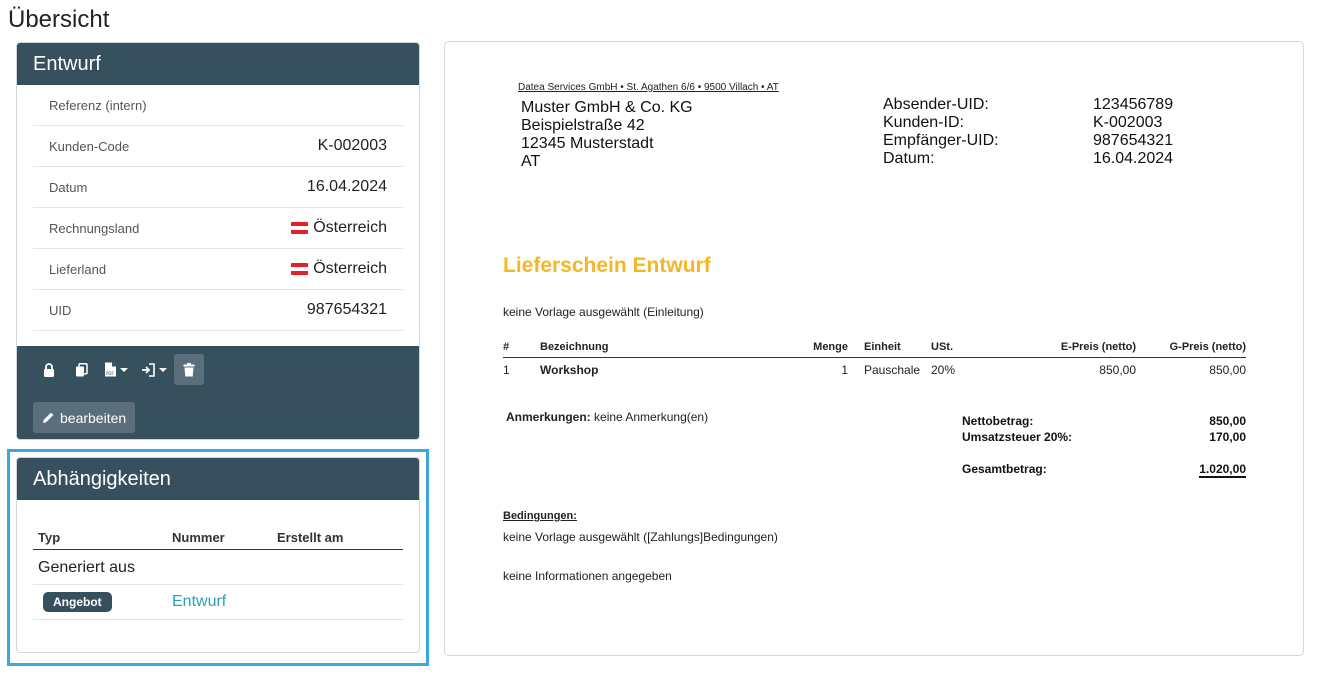 The width and height of the screenshot is (1322, 678). What do you see at coordinates (587, 143) in the screenshot?
I see `recipient-line: 12345 Musterstadt` at bounding box center [587, 143].